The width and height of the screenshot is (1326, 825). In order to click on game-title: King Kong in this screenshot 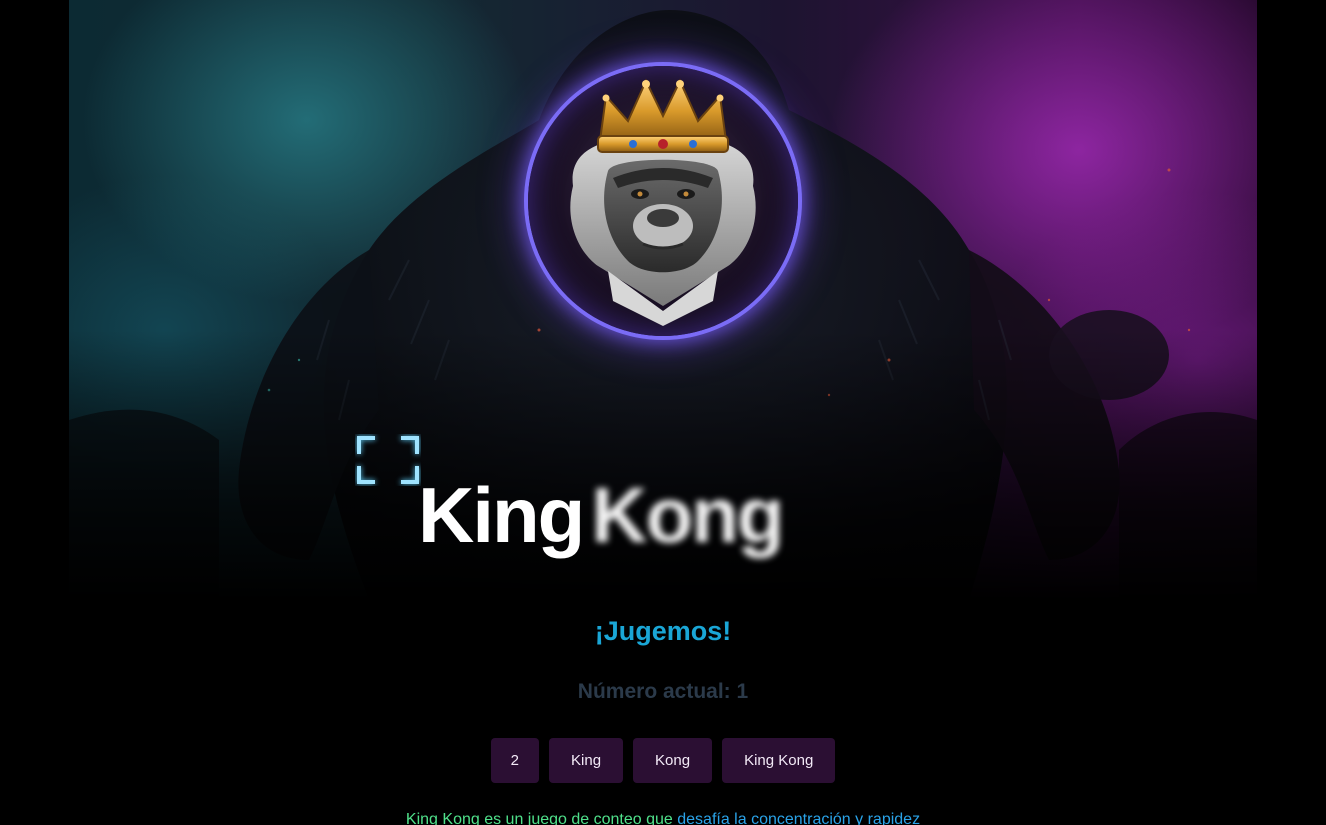, I will do `click(601, 515)`.